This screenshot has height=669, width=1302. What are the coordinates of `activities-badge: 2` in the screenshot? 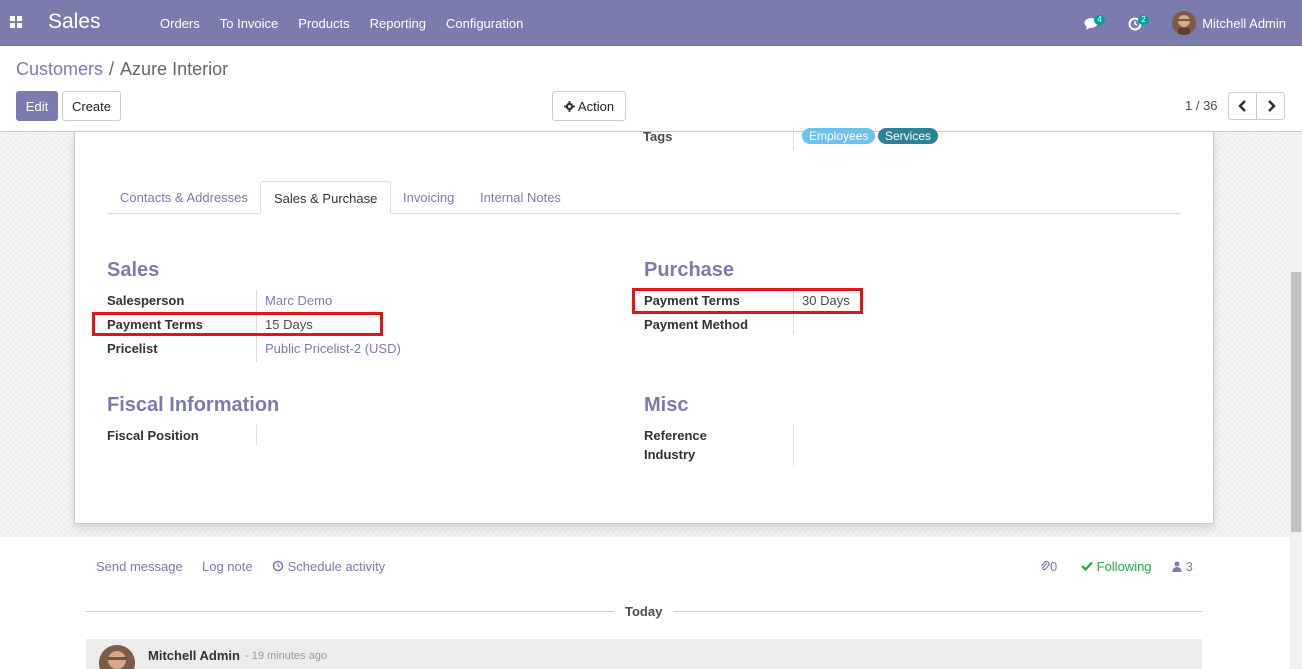 It's located at (1143, 20).